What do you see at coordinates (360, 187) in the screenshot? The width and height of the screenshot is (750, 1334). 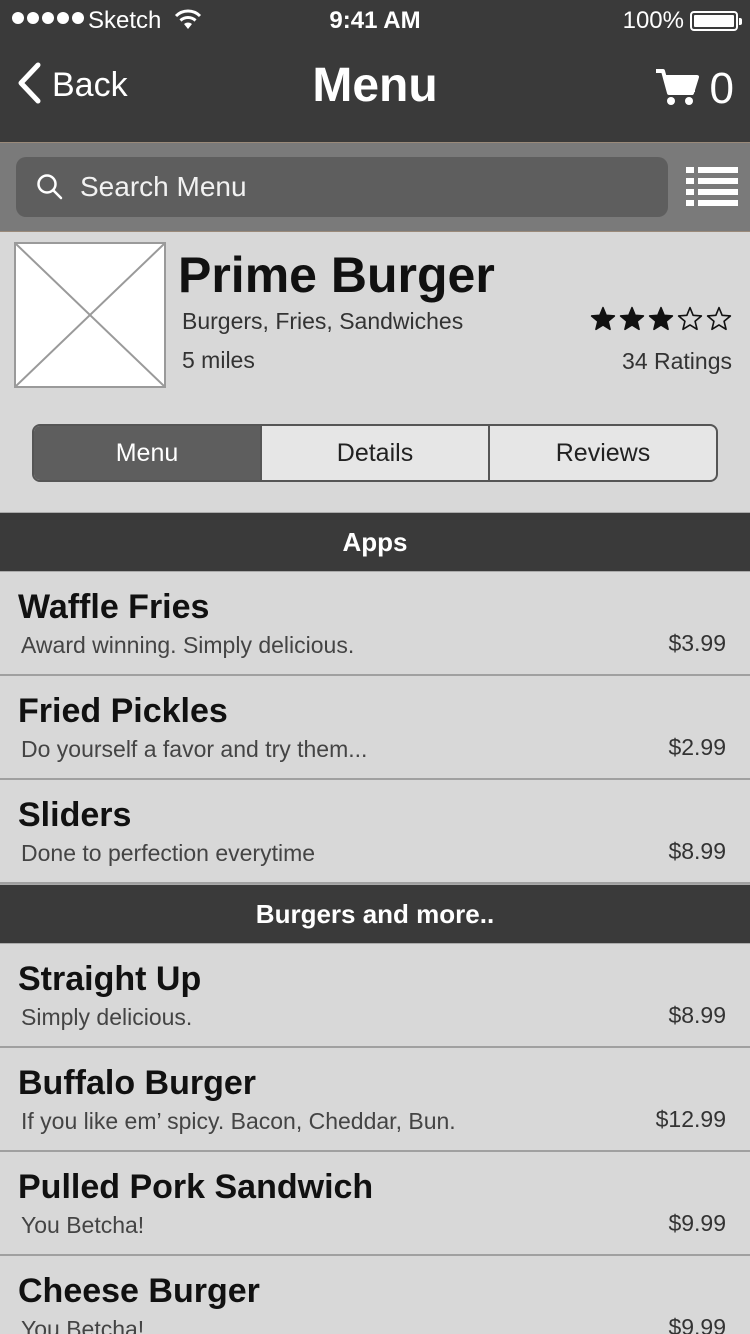 I see `search-input` at bounding box center [360, 187].